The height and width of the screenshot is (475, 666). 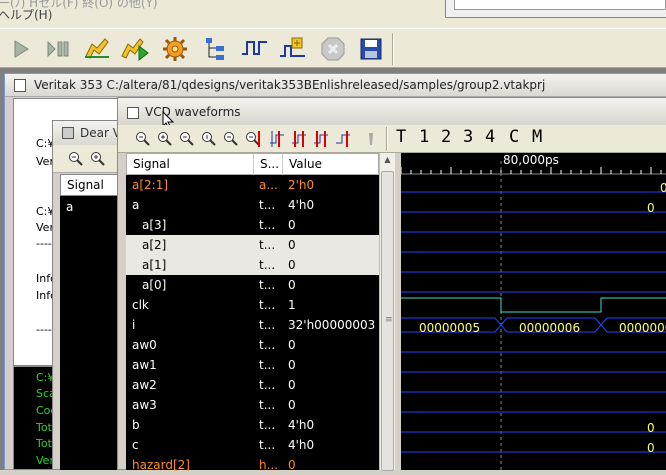 What do you see at coordinates (446, 137) in the screenshot?
I see `marker-2-button: 2` at bounding box center [446, 137].